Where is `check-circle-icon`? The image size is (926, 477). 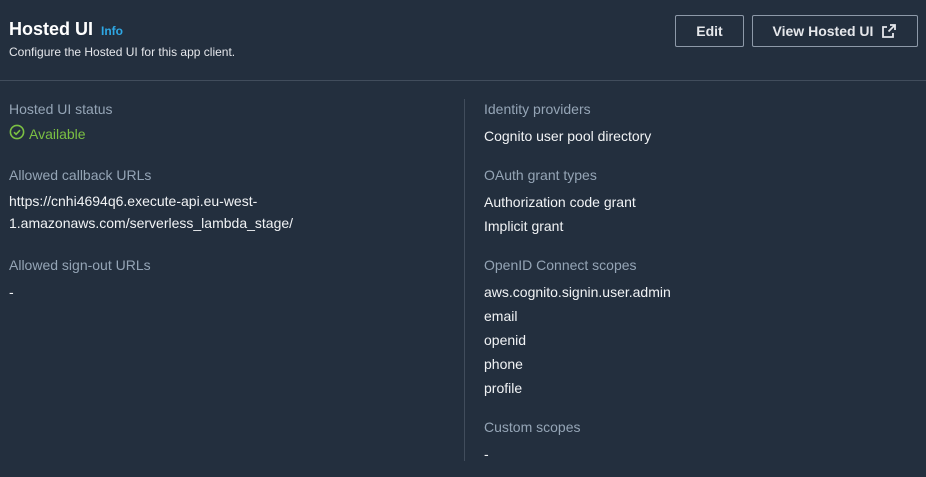
check-circle-icon is located at coordinates (17, 134).